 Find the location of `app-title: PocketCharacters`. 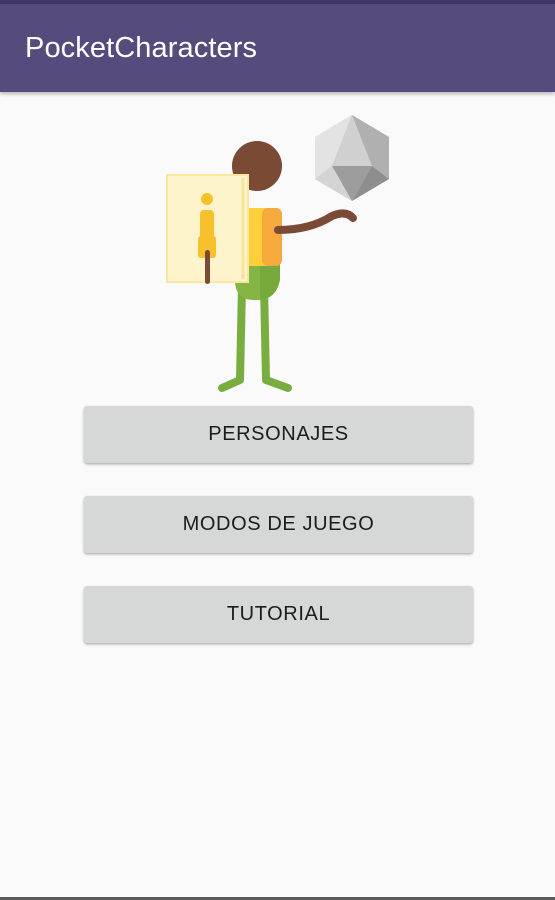

app-title: PocketCharacters is located at coordinates (141, 48).